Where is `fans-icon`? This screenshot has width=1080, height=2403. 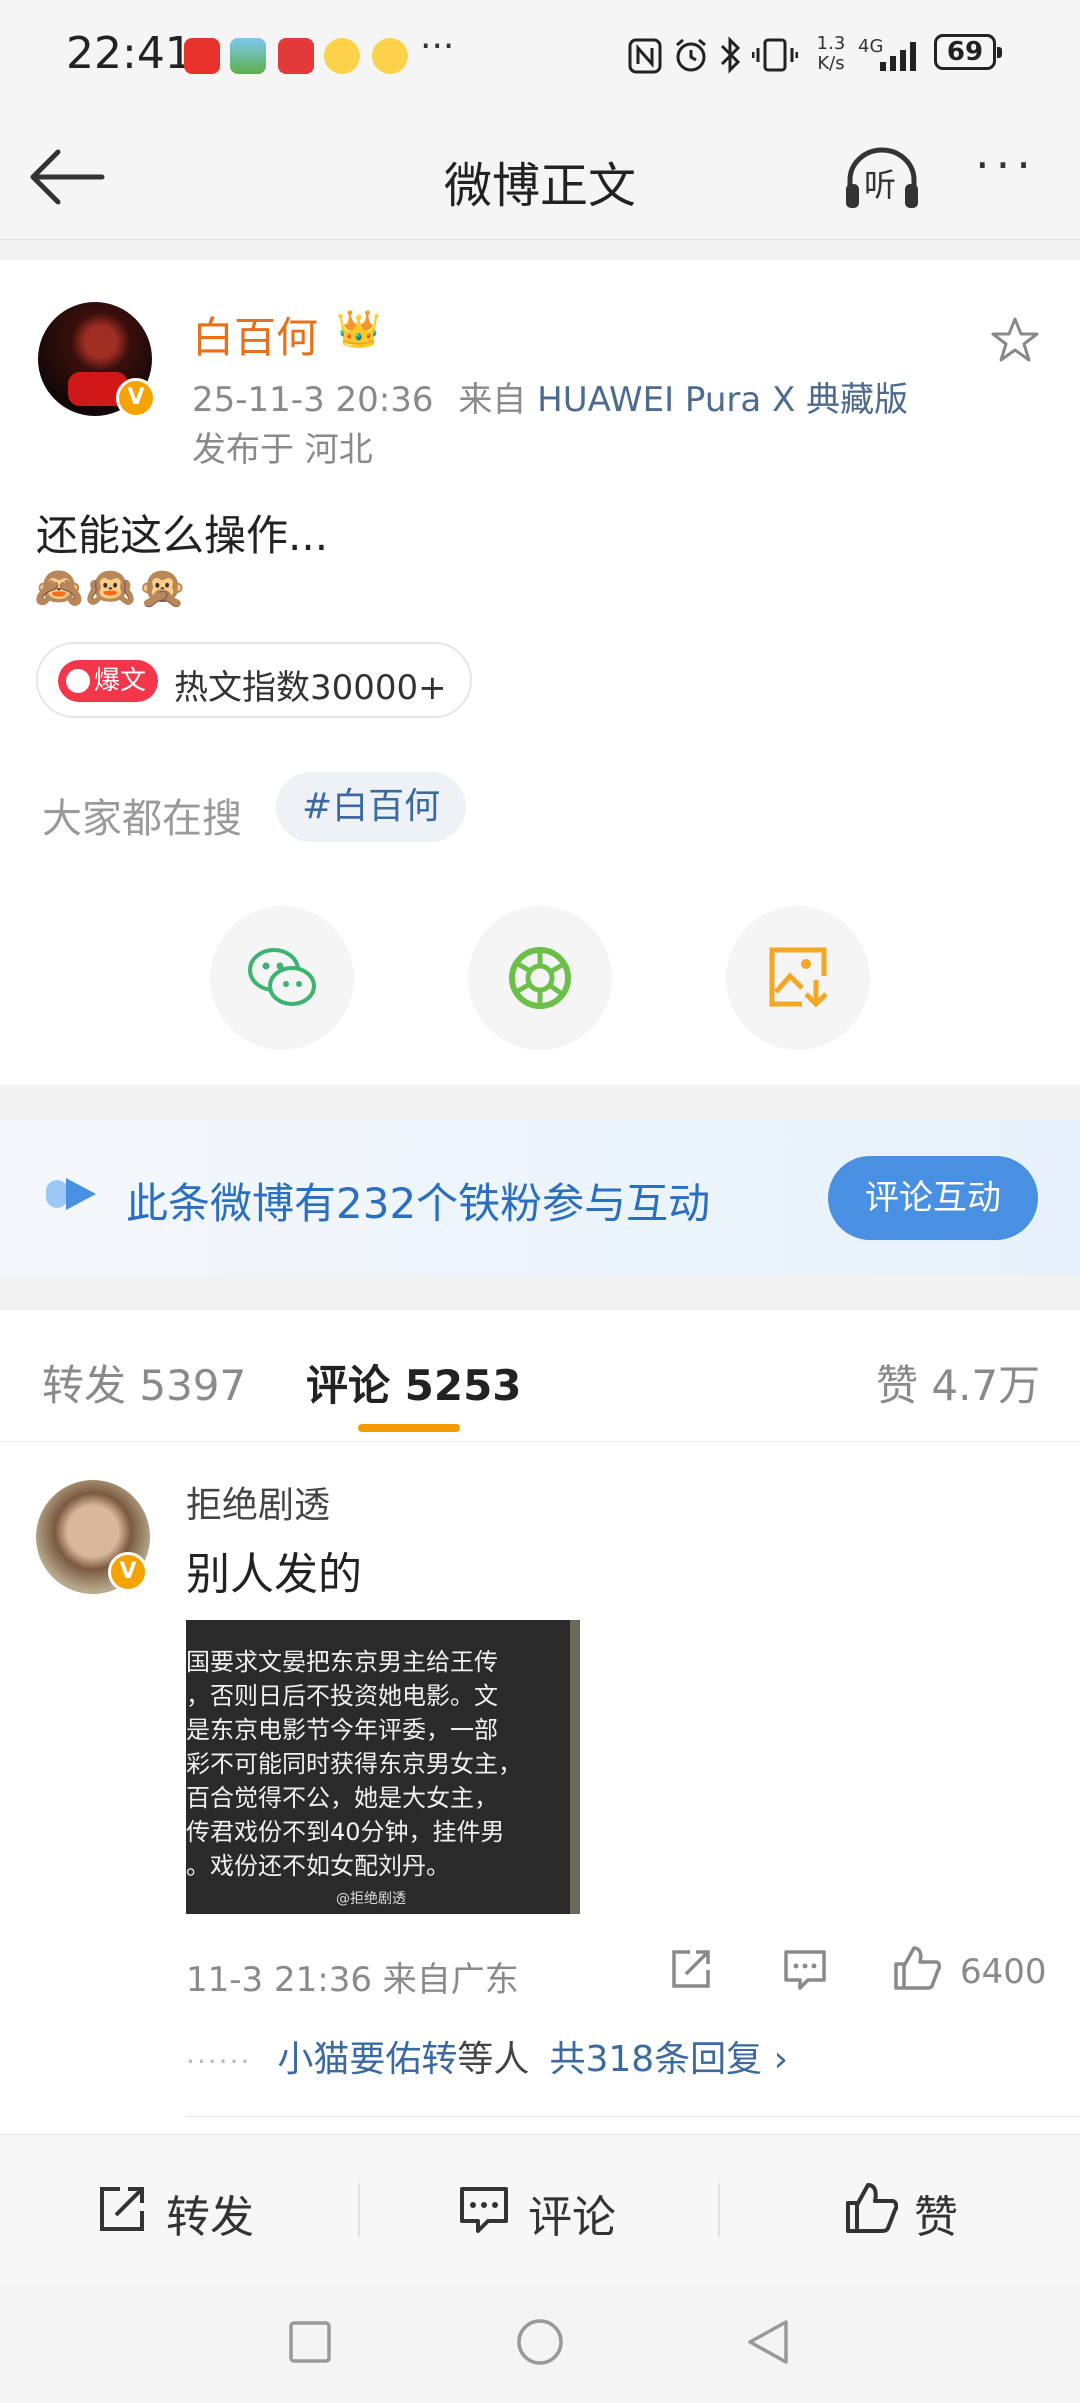 fans-icon is located at coordinates (71, 1194).